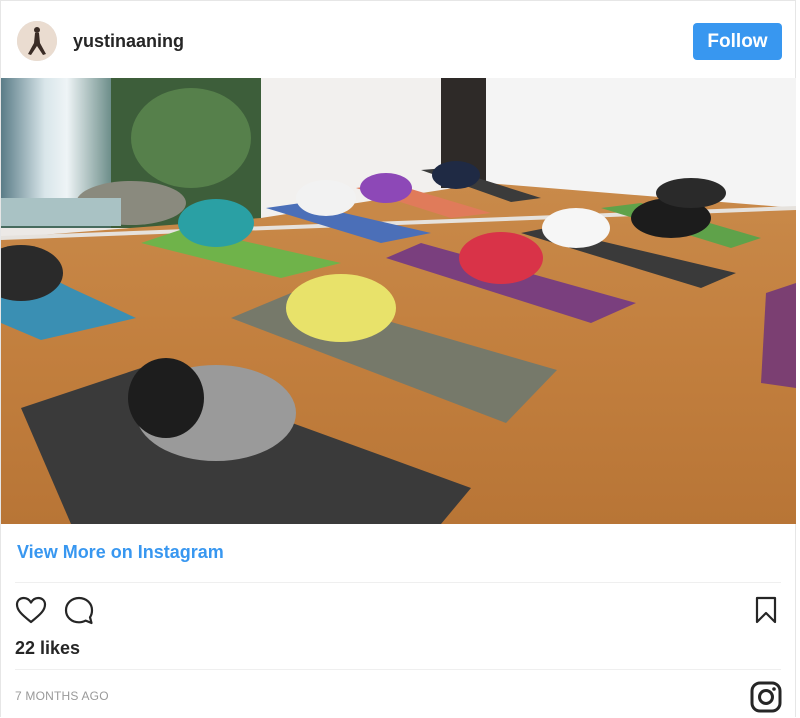 The image size is (800, 718). I want to click on heart-icon, so click(31, 612).